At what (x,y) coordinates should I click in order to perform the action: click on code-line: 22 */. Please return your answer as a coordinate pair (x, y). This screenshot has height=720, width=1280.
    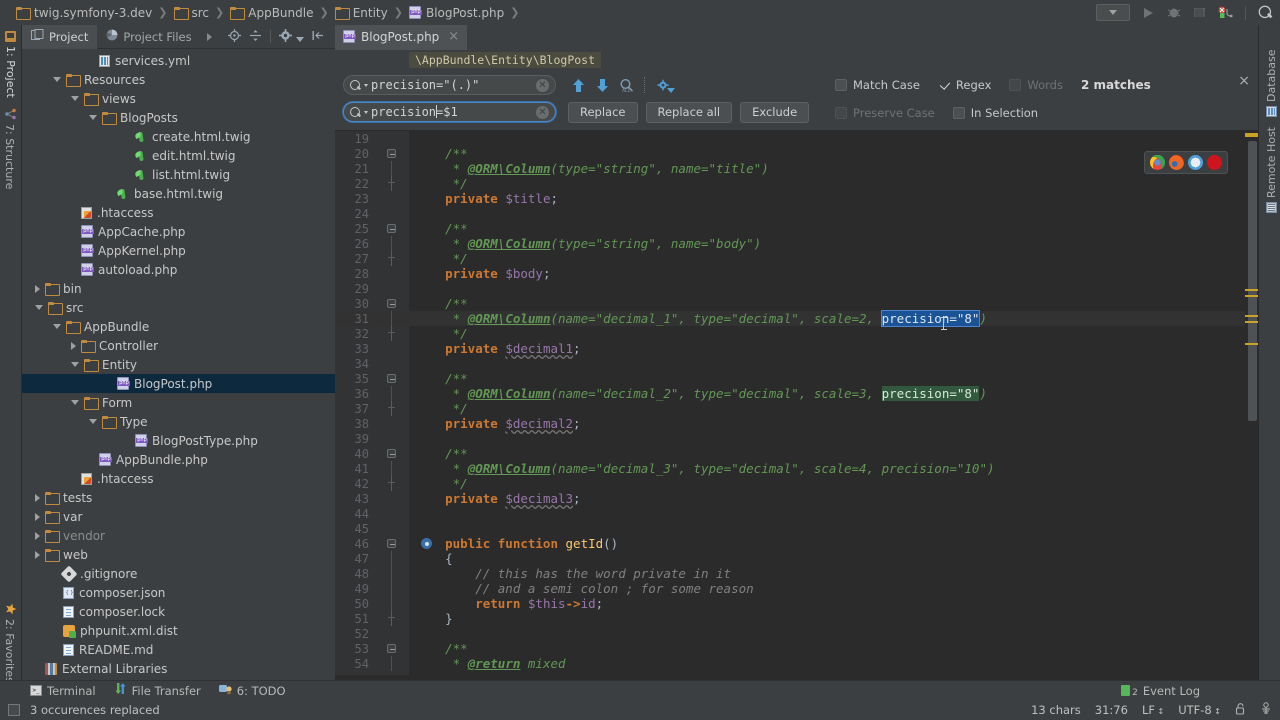
    Looking at the image, I should click on (796, 183).